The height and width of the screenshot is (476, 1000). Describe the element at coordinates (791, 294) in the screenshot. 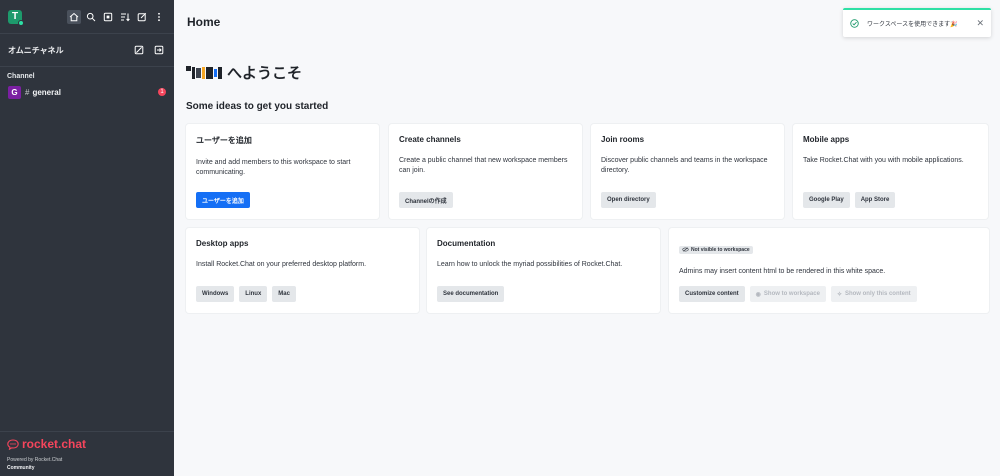

I see `show-to-workspace-label: Show to workspace` at that location.